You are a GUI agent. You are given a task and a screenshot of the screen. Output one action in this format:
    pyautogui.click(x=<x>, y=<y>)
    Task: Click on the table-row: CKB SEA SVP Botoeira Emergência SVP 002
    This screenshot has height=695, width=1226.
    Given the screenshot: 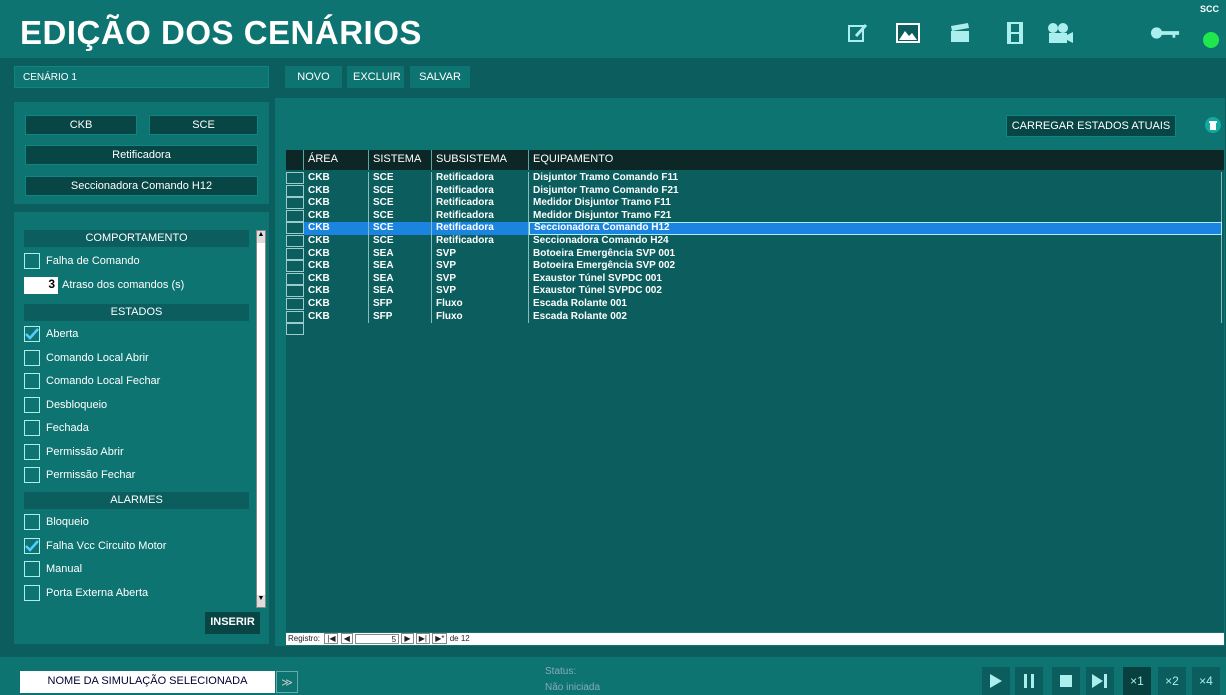 What is the action you would take?
    pyautogui.click(x=755, y=266)
    